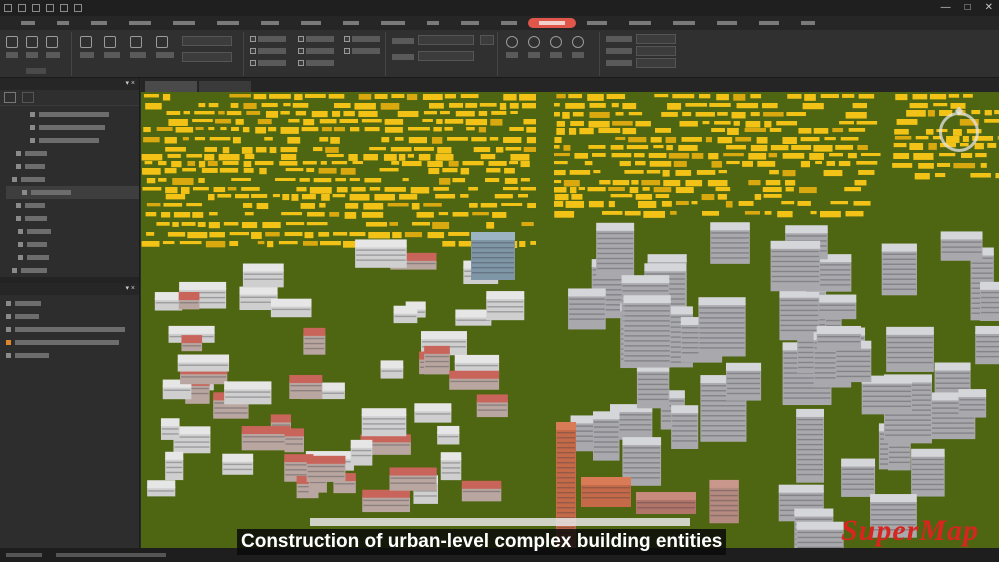 This screenshot has height=562, width=999. Describe the element at coordinates (171, 86) in the screenshot. I see `tab-scene` at that location.